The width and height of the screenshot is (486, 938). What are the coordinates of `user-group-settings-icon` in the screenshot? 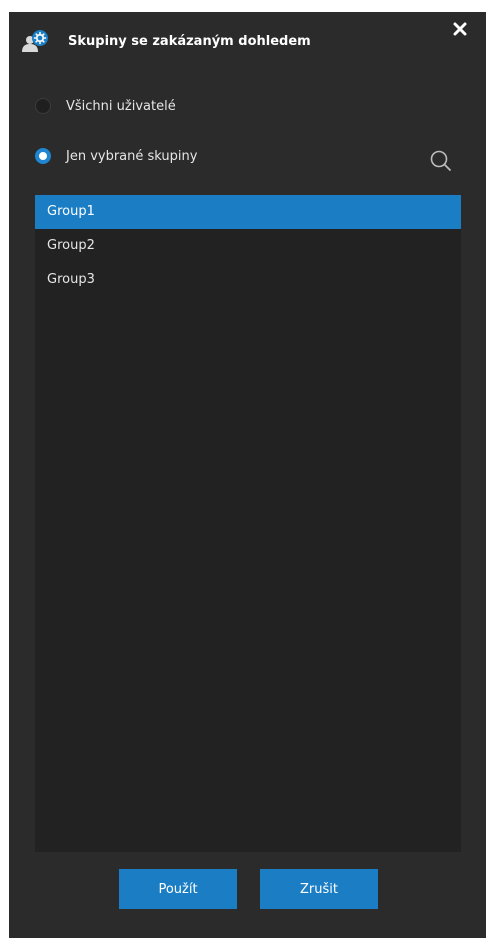 It's located at (36, 41).